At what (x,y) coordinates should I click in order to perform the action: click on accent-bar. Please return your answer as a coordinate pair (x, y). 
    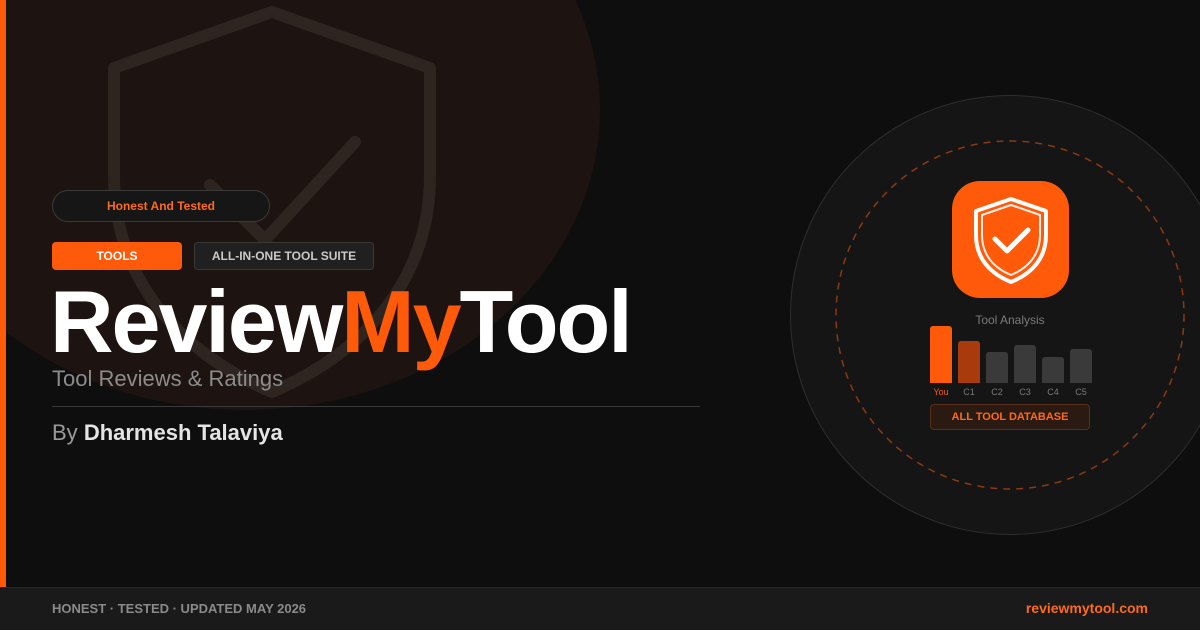
    Looking at the image, I should click on (3, 293).